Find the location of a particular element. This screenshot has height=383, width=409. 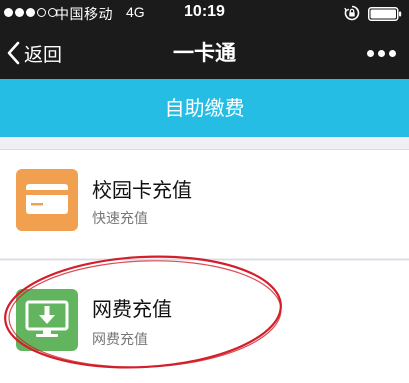

battery-icon is located at coordinates (385, 14).